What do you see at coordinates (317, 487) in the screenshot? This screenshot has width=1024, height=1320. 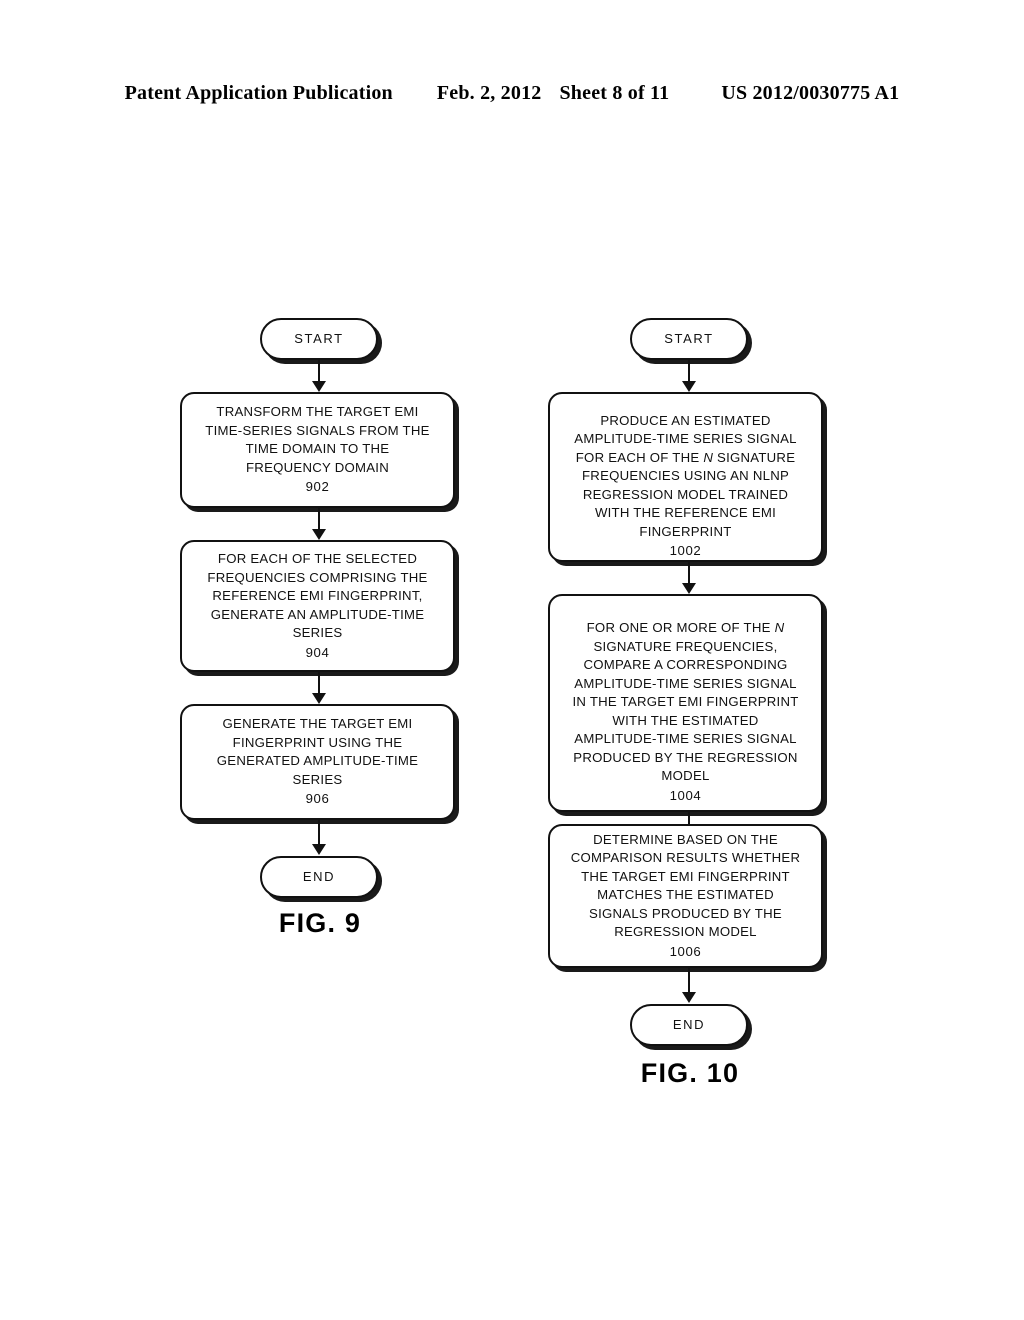 I see `fig9-step-902-ref: 902` at bounding box center [317, 487].